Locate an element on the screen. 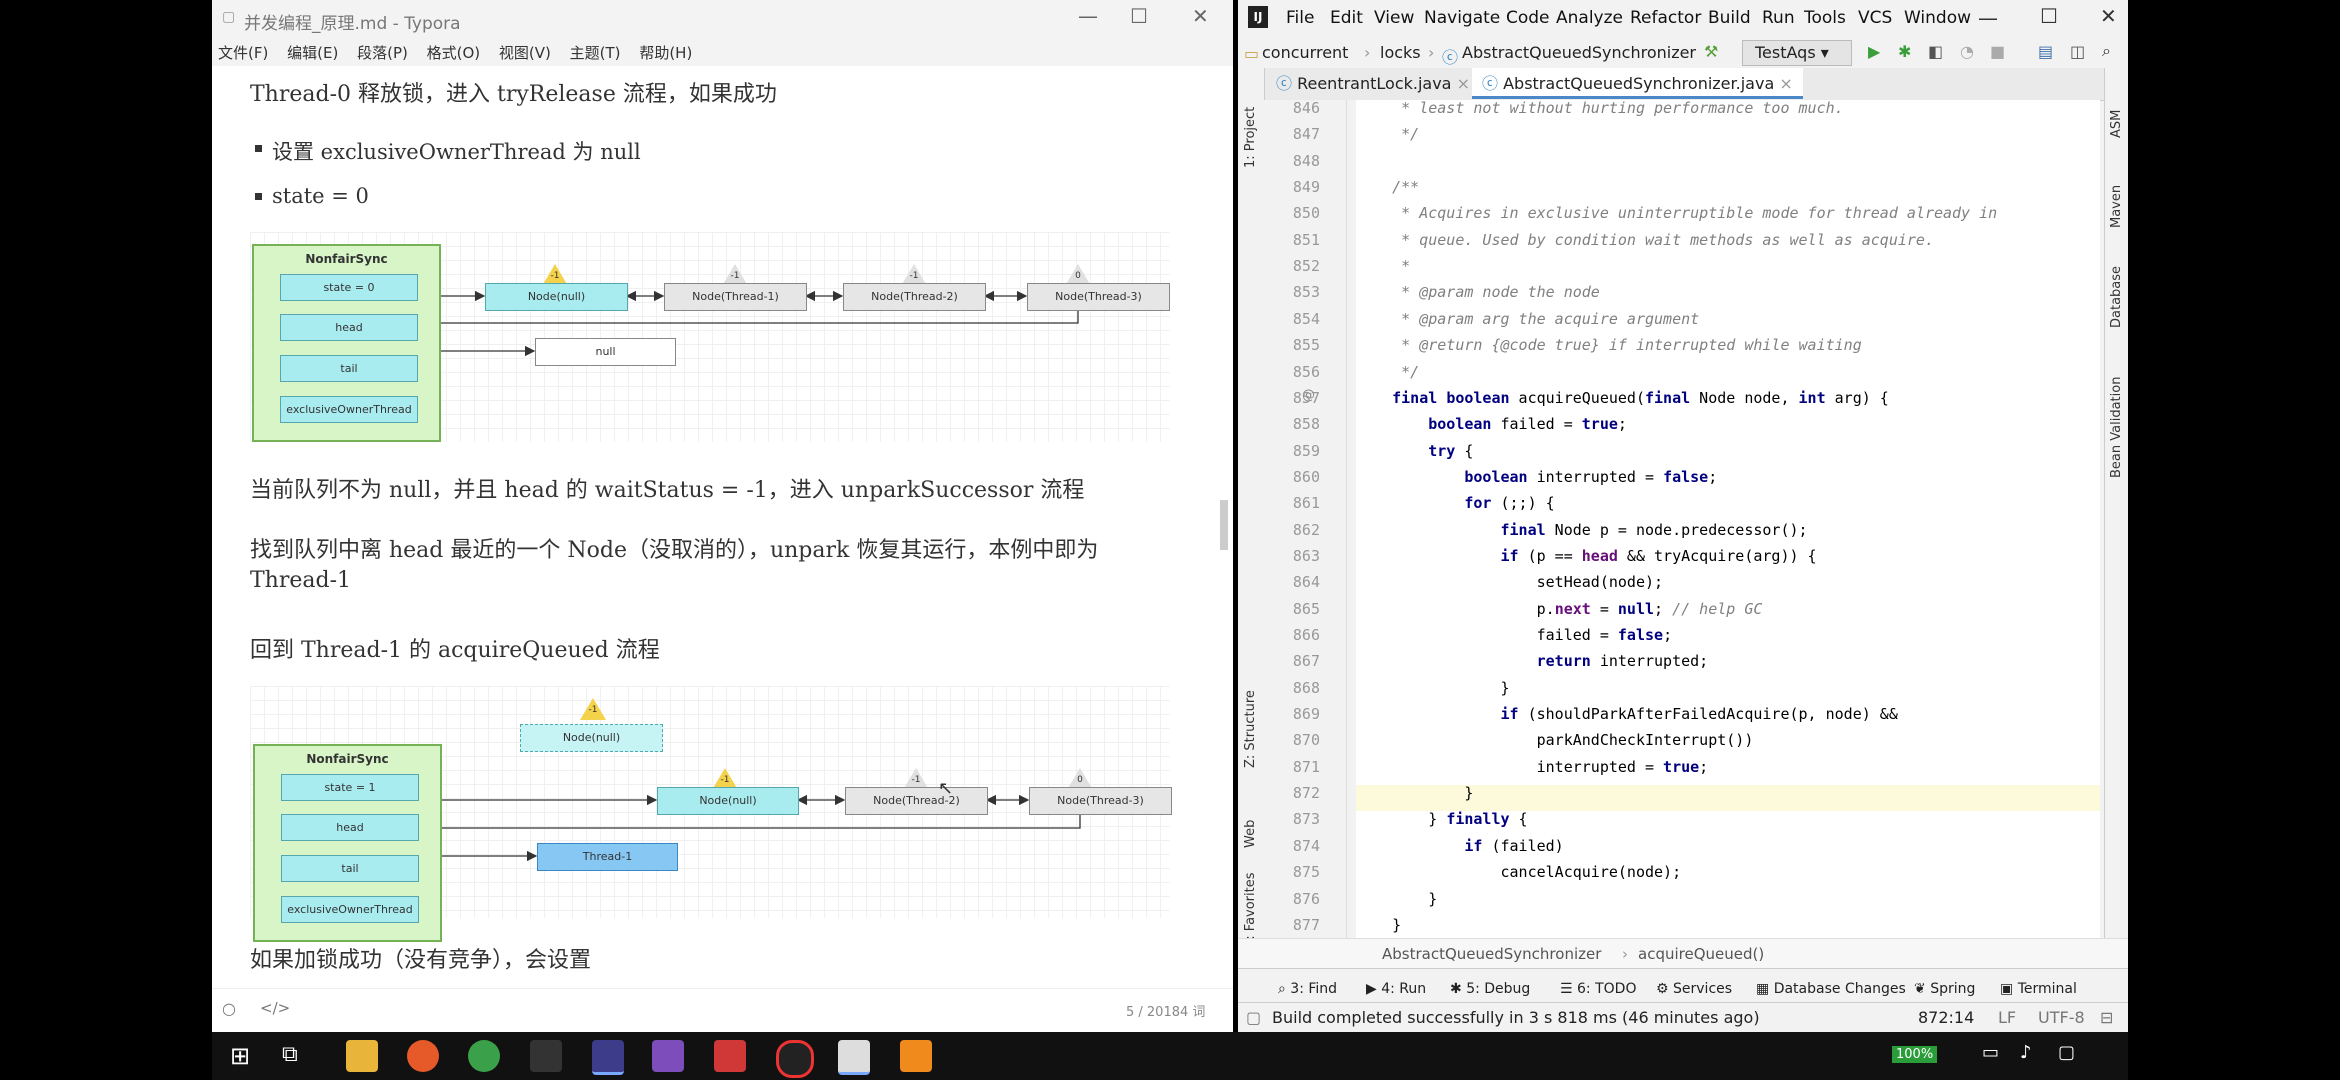  maximize-icon: ☐ is located at coordinates (1139, 16).